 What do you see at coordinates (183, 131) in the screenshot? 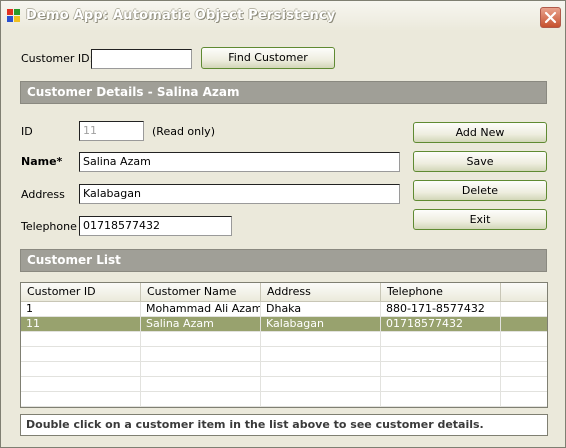
I see `read-only-note: (Read only)` at bounding box center [183, 131].